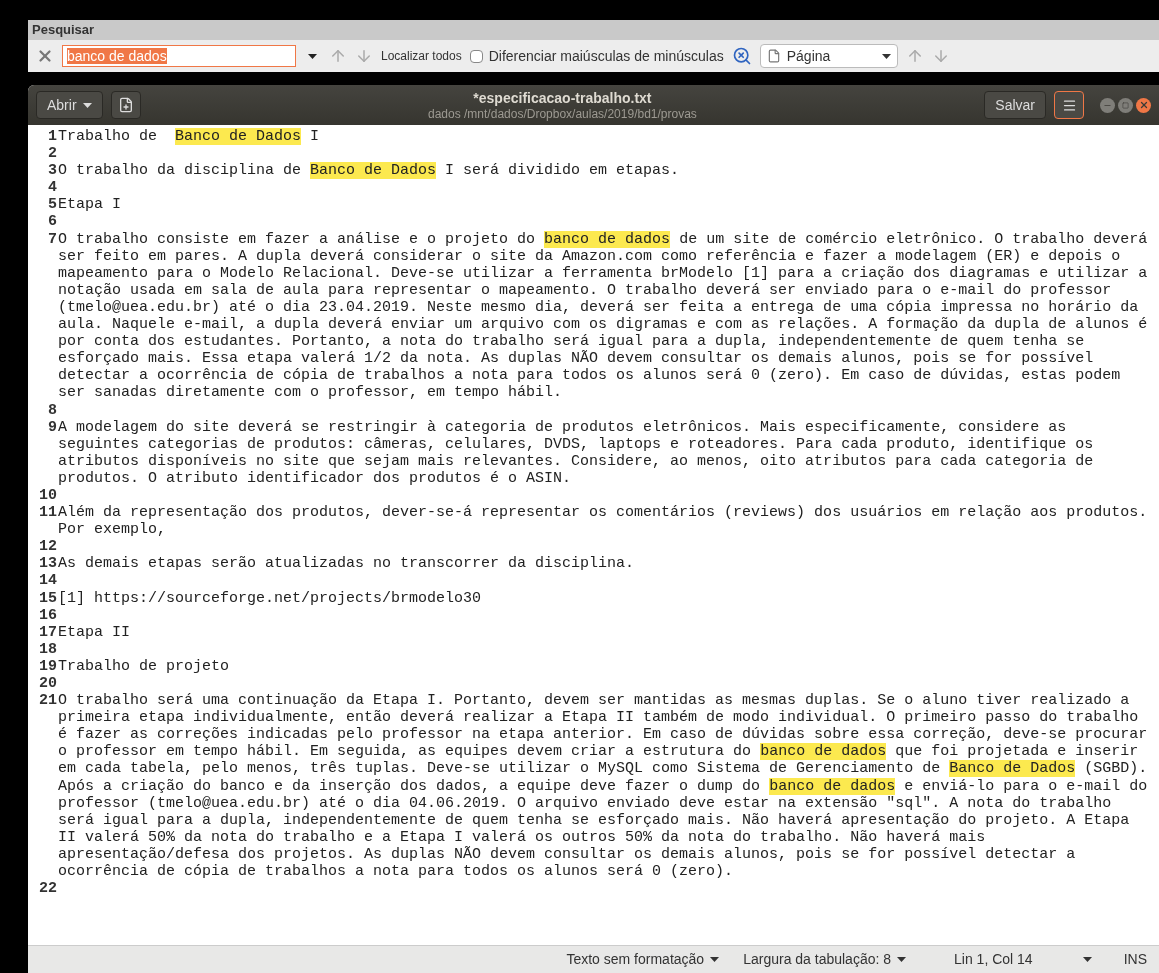 The height and width of the screenshot is (973, 1159). What do you see at coordinates (1107, 105) in the screenshot?
I see `minimize-button` at bounding box center [1107, 105].